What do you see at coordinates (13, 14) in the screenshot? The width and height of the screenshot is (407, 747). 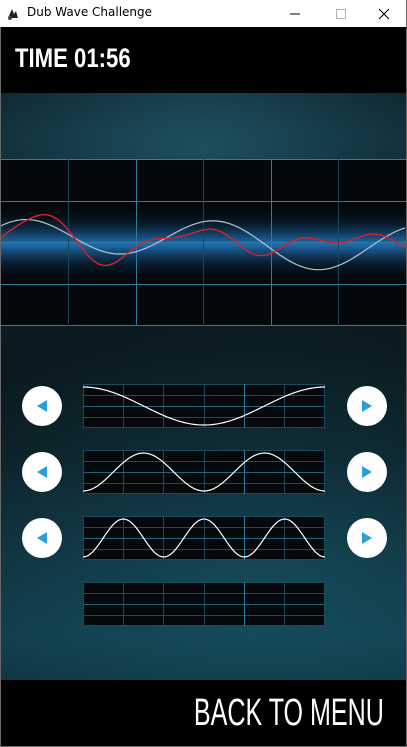 I see `app-icon` at bounding box center [13, 14].